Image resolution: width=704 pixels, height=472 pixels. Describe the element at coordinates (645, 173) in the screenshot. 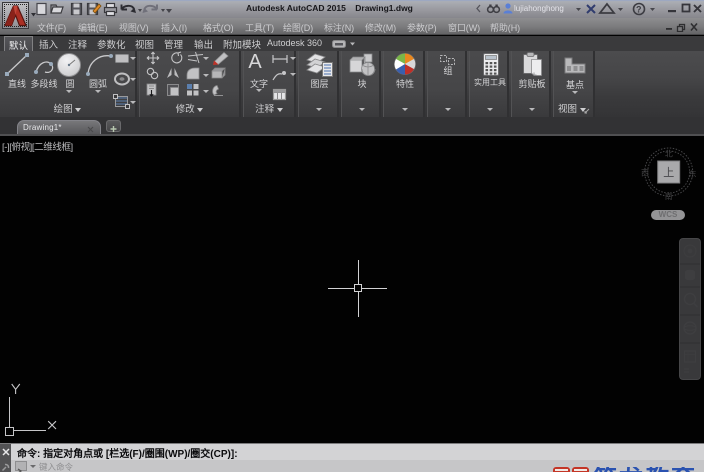

I see `svg-text: 西` at that location.